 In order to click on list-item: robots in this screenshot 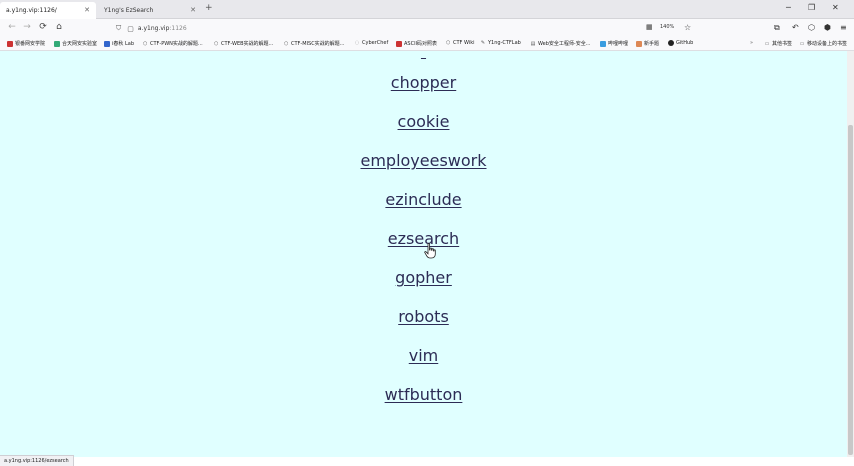, I will do `click(423, 316)`.